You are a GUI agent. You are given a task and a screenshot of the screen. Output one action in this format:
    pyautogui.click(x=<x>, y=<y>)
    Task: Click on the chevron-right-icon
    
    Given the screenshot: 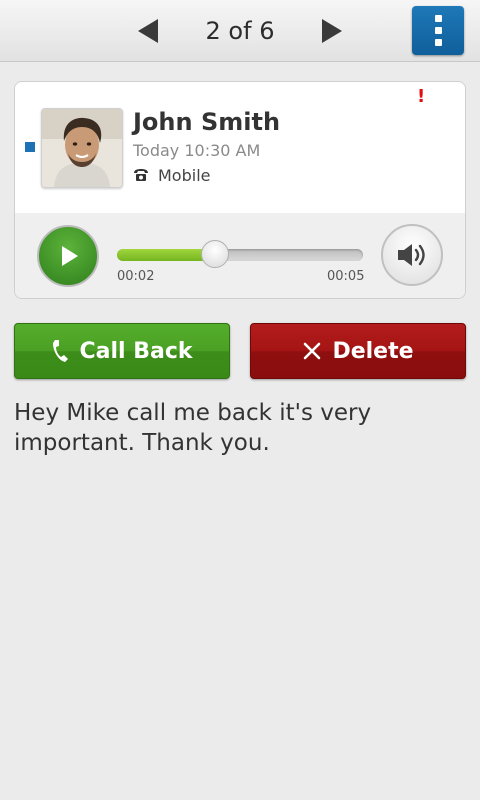 What is the action you would take?
    pyautogui.click(x=332, y=31)
    